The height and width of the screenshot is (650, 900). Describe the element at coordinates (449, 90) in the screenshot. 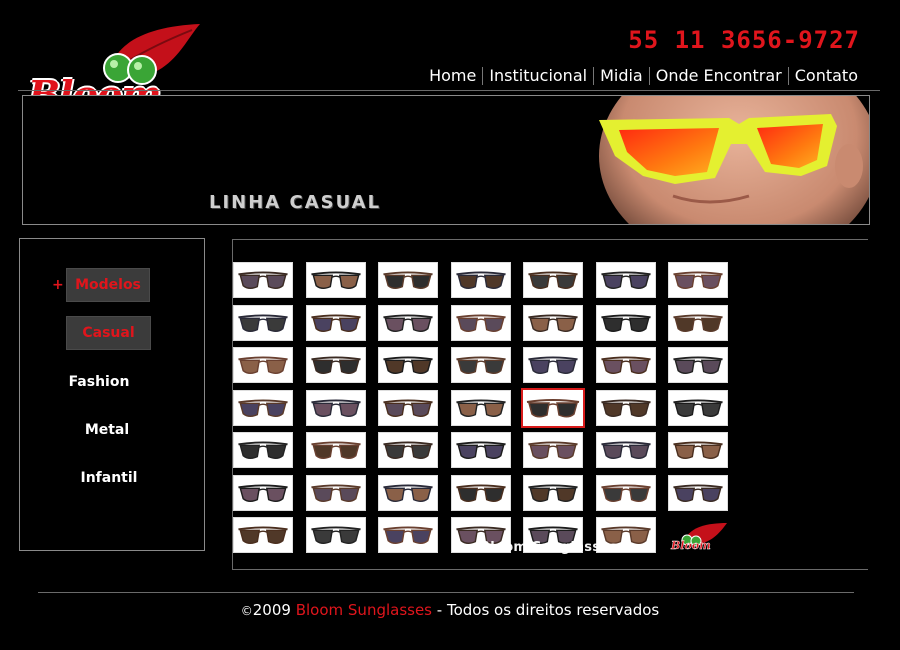

I see `header-divider` at that location.